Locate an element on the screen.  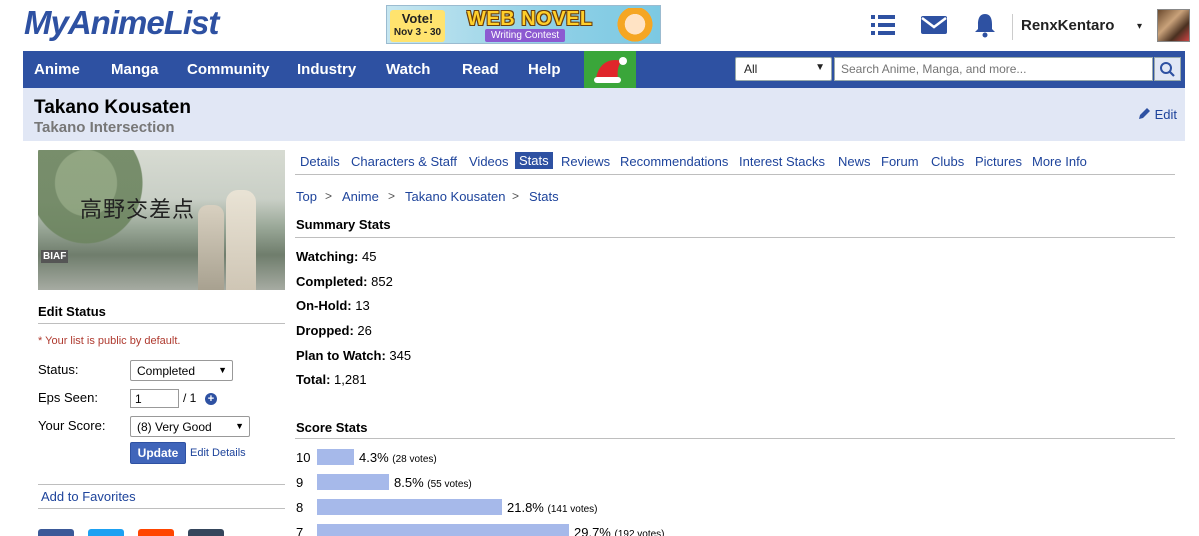
site-logo: MyAnimeList is located at coordinates (121, 23).